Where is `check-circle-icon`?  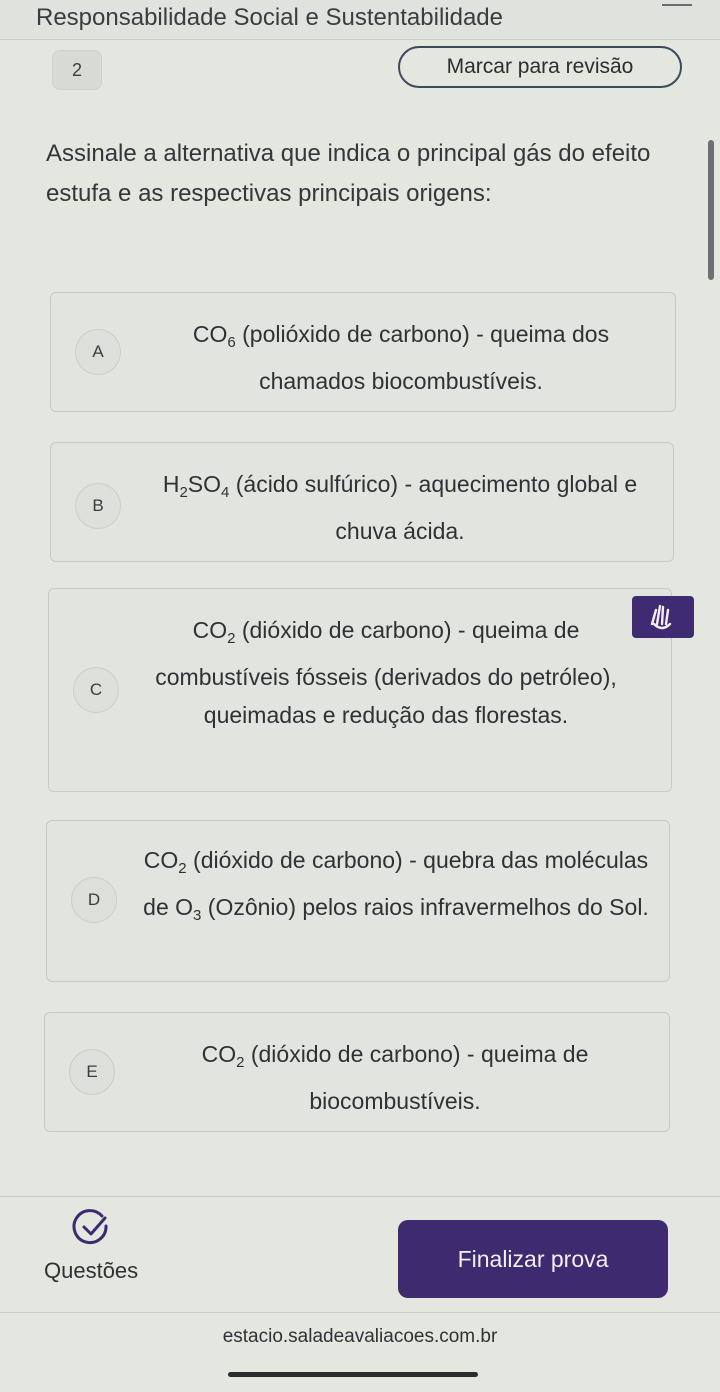
check-circle-icon is located at coordinates (92, 1228).